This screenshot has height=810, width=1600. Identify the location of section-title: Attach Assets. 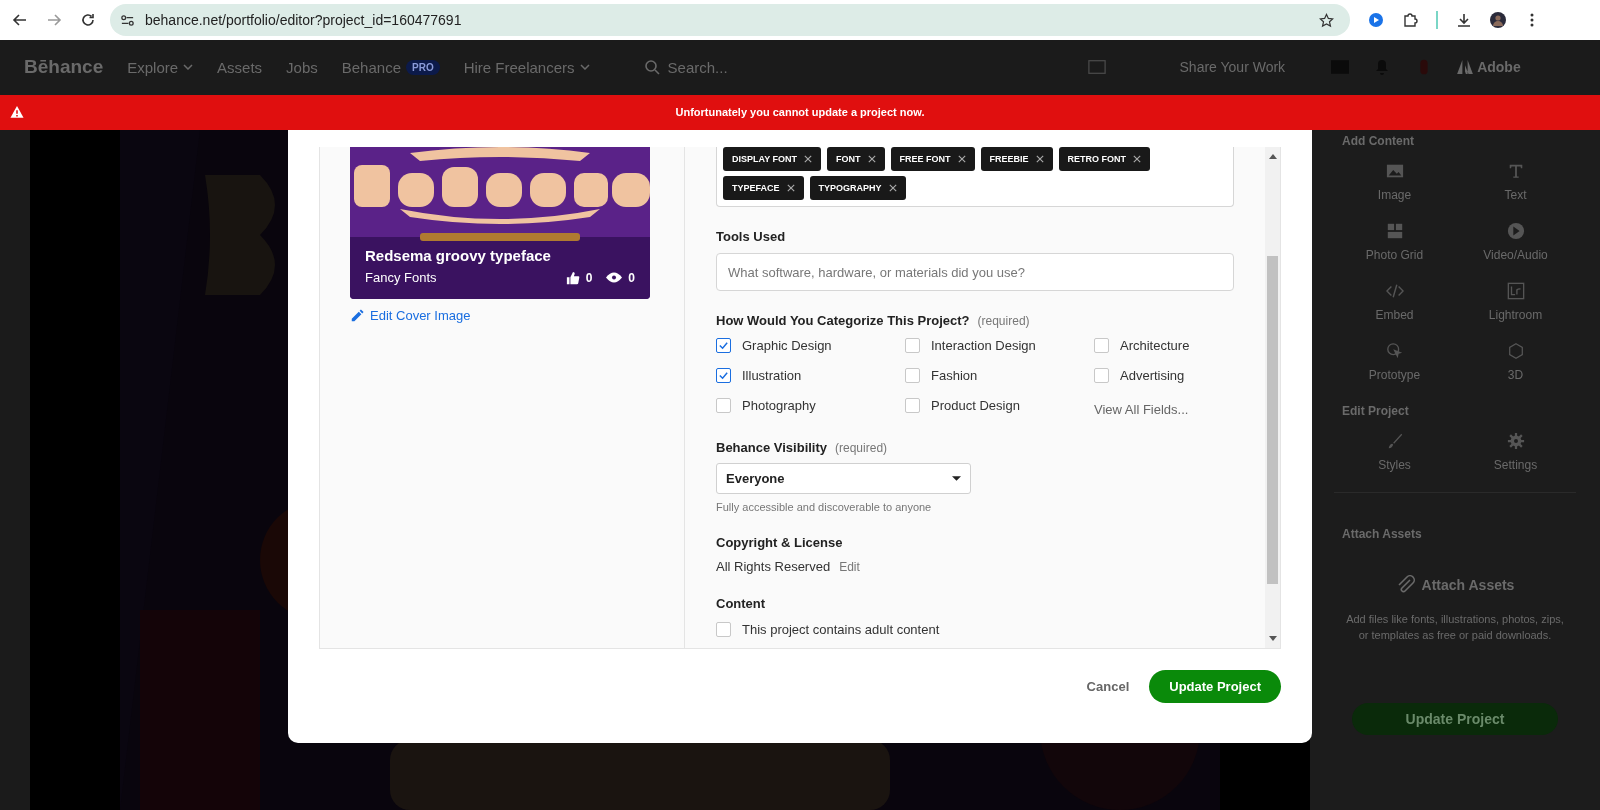
(1382, 534).